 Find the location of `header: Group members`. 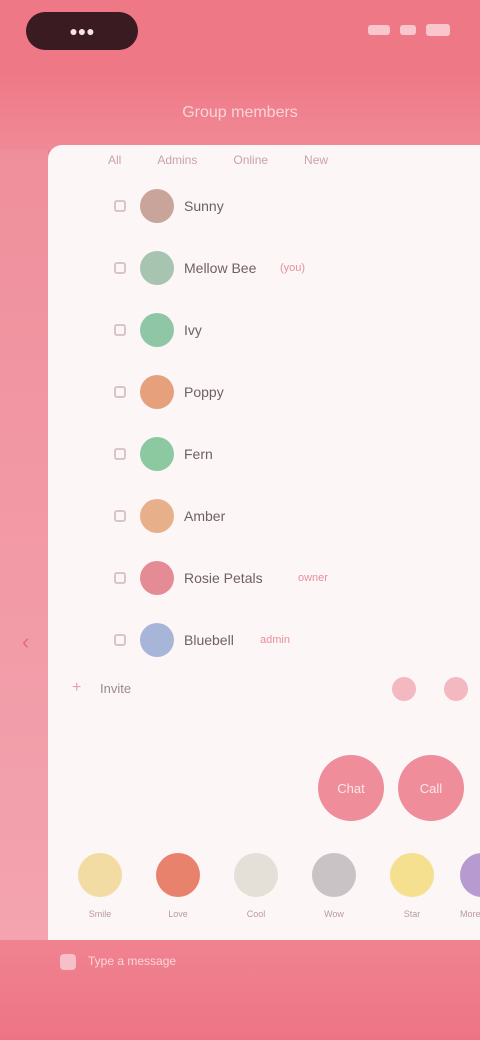

header: Group members is located at coordinates (240, 110).